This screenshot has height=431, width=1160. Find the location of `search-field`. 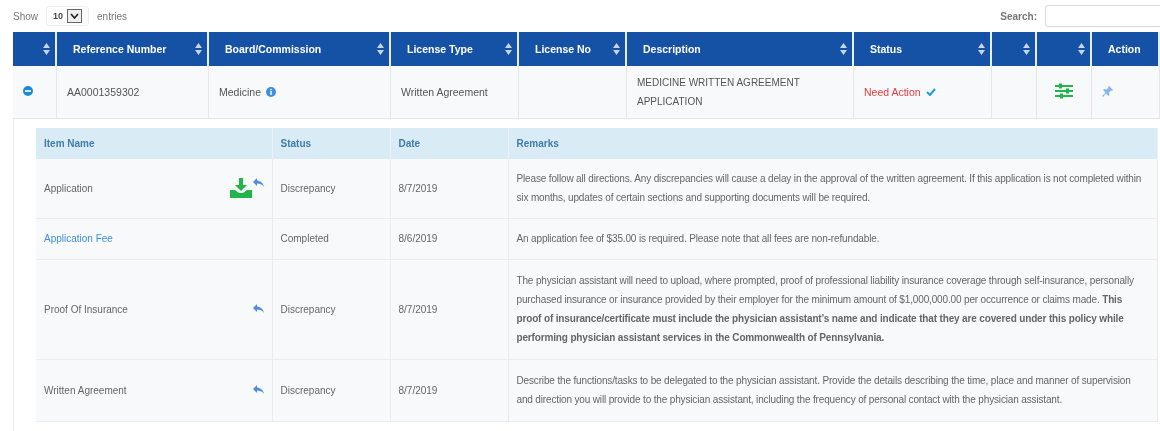

search-field is located at coordinates (1102, 16).